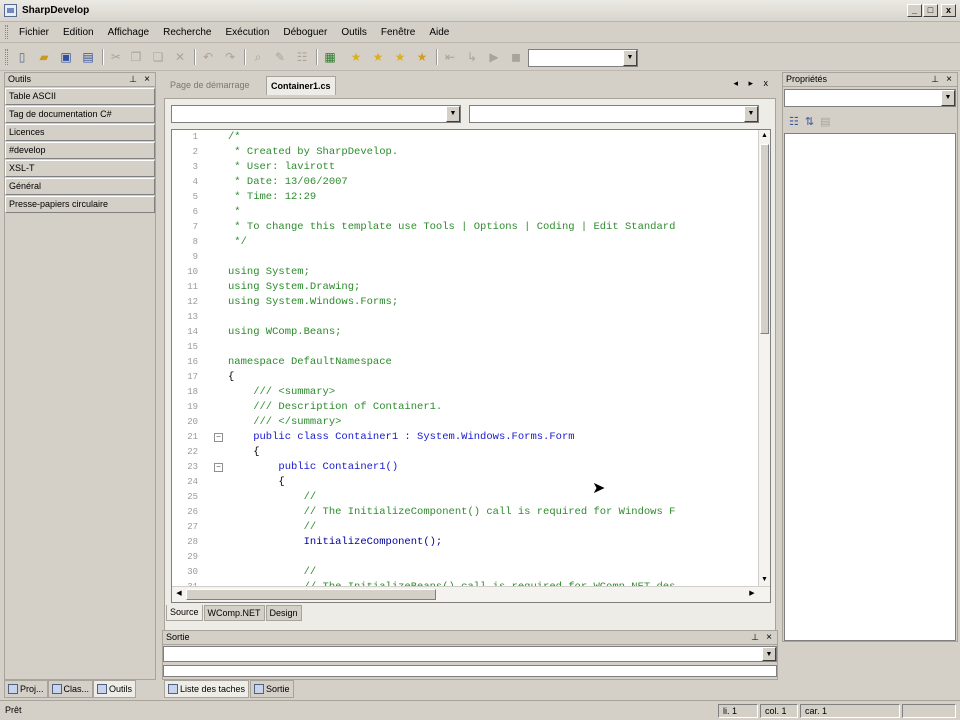 The height and width of the screenshot is (720, 960). I want to click on toolbar-combo: ▼, so click(583, 58).